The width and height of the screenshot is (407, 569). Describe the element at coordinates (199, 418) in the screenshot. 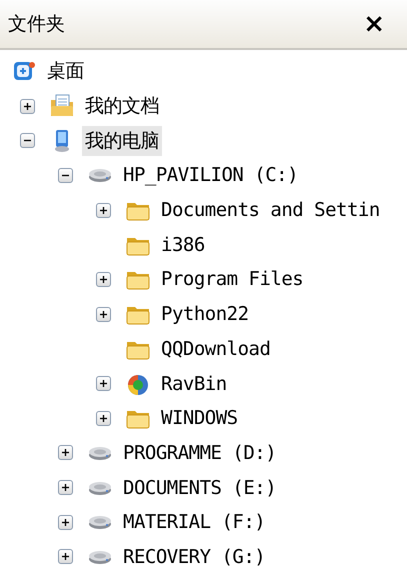

I see `tree-item: WINDOWS` at that location.